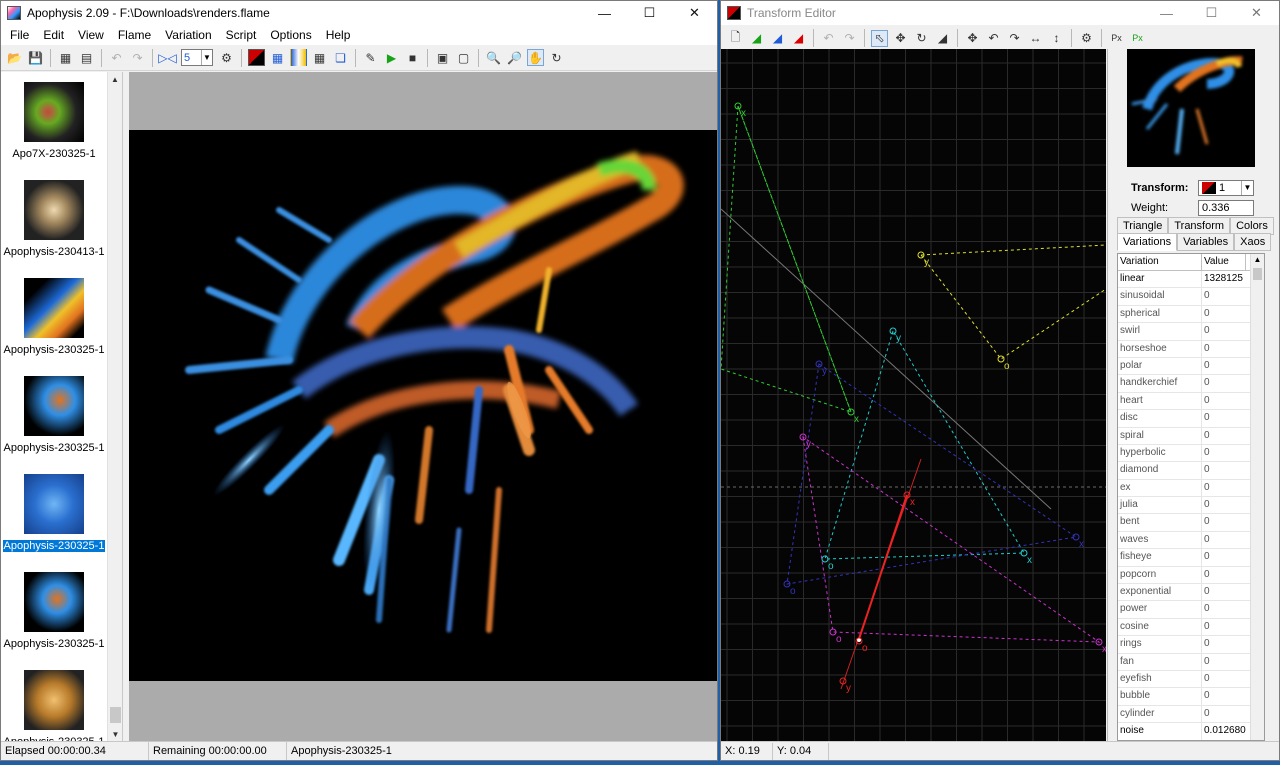 The width and height of the screenshot is (1280, 765). Describe the element at coordinates (1191, 419) in the screenshot. I see `variation-row: disc 0` at that location.